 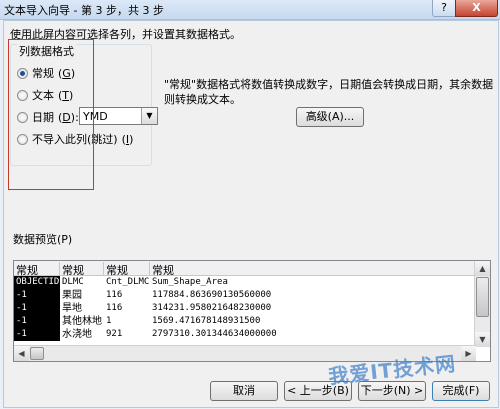 What do you see at coordinates (476, 8) in the screenshot?
I see `close-button: X` at bounding box center [476, 8].